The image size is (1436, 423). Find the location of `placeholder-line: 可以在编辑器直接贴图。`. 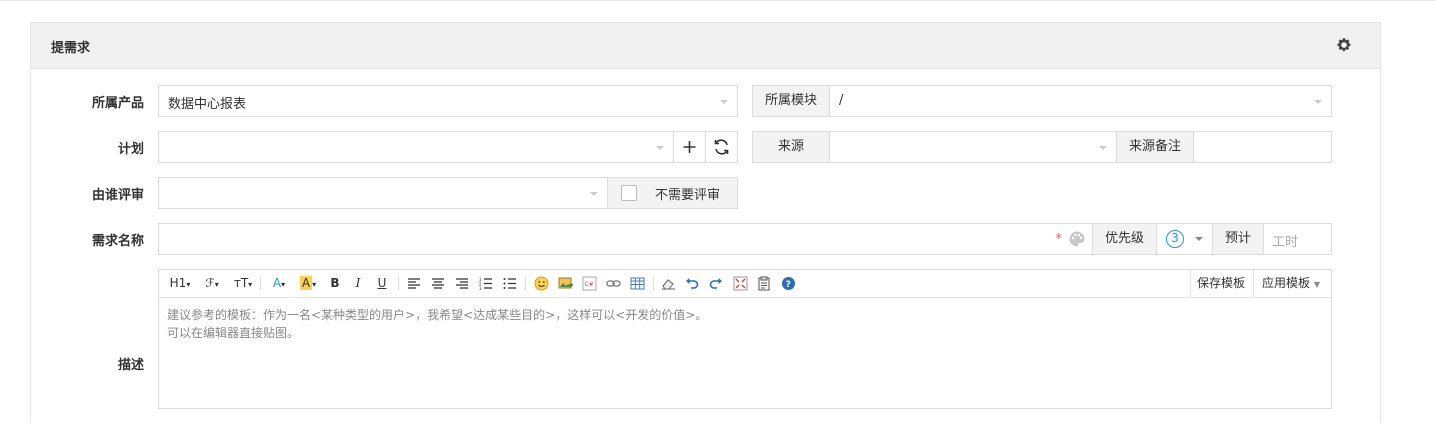

placeholder-line: 可以在编辑器直接贴图。 is located at coordinates (233, 333).